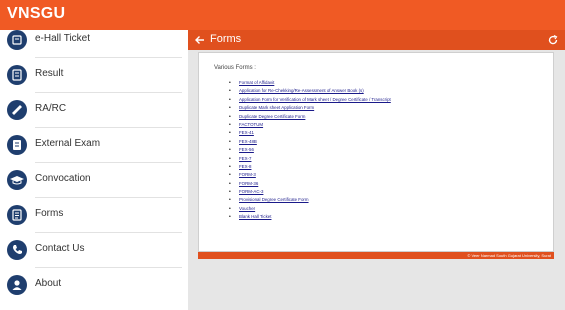  What do you see at coordinates (376, 40) in the screenshot?
I see `toolbar: Forms` at bounding box center [376, 40].